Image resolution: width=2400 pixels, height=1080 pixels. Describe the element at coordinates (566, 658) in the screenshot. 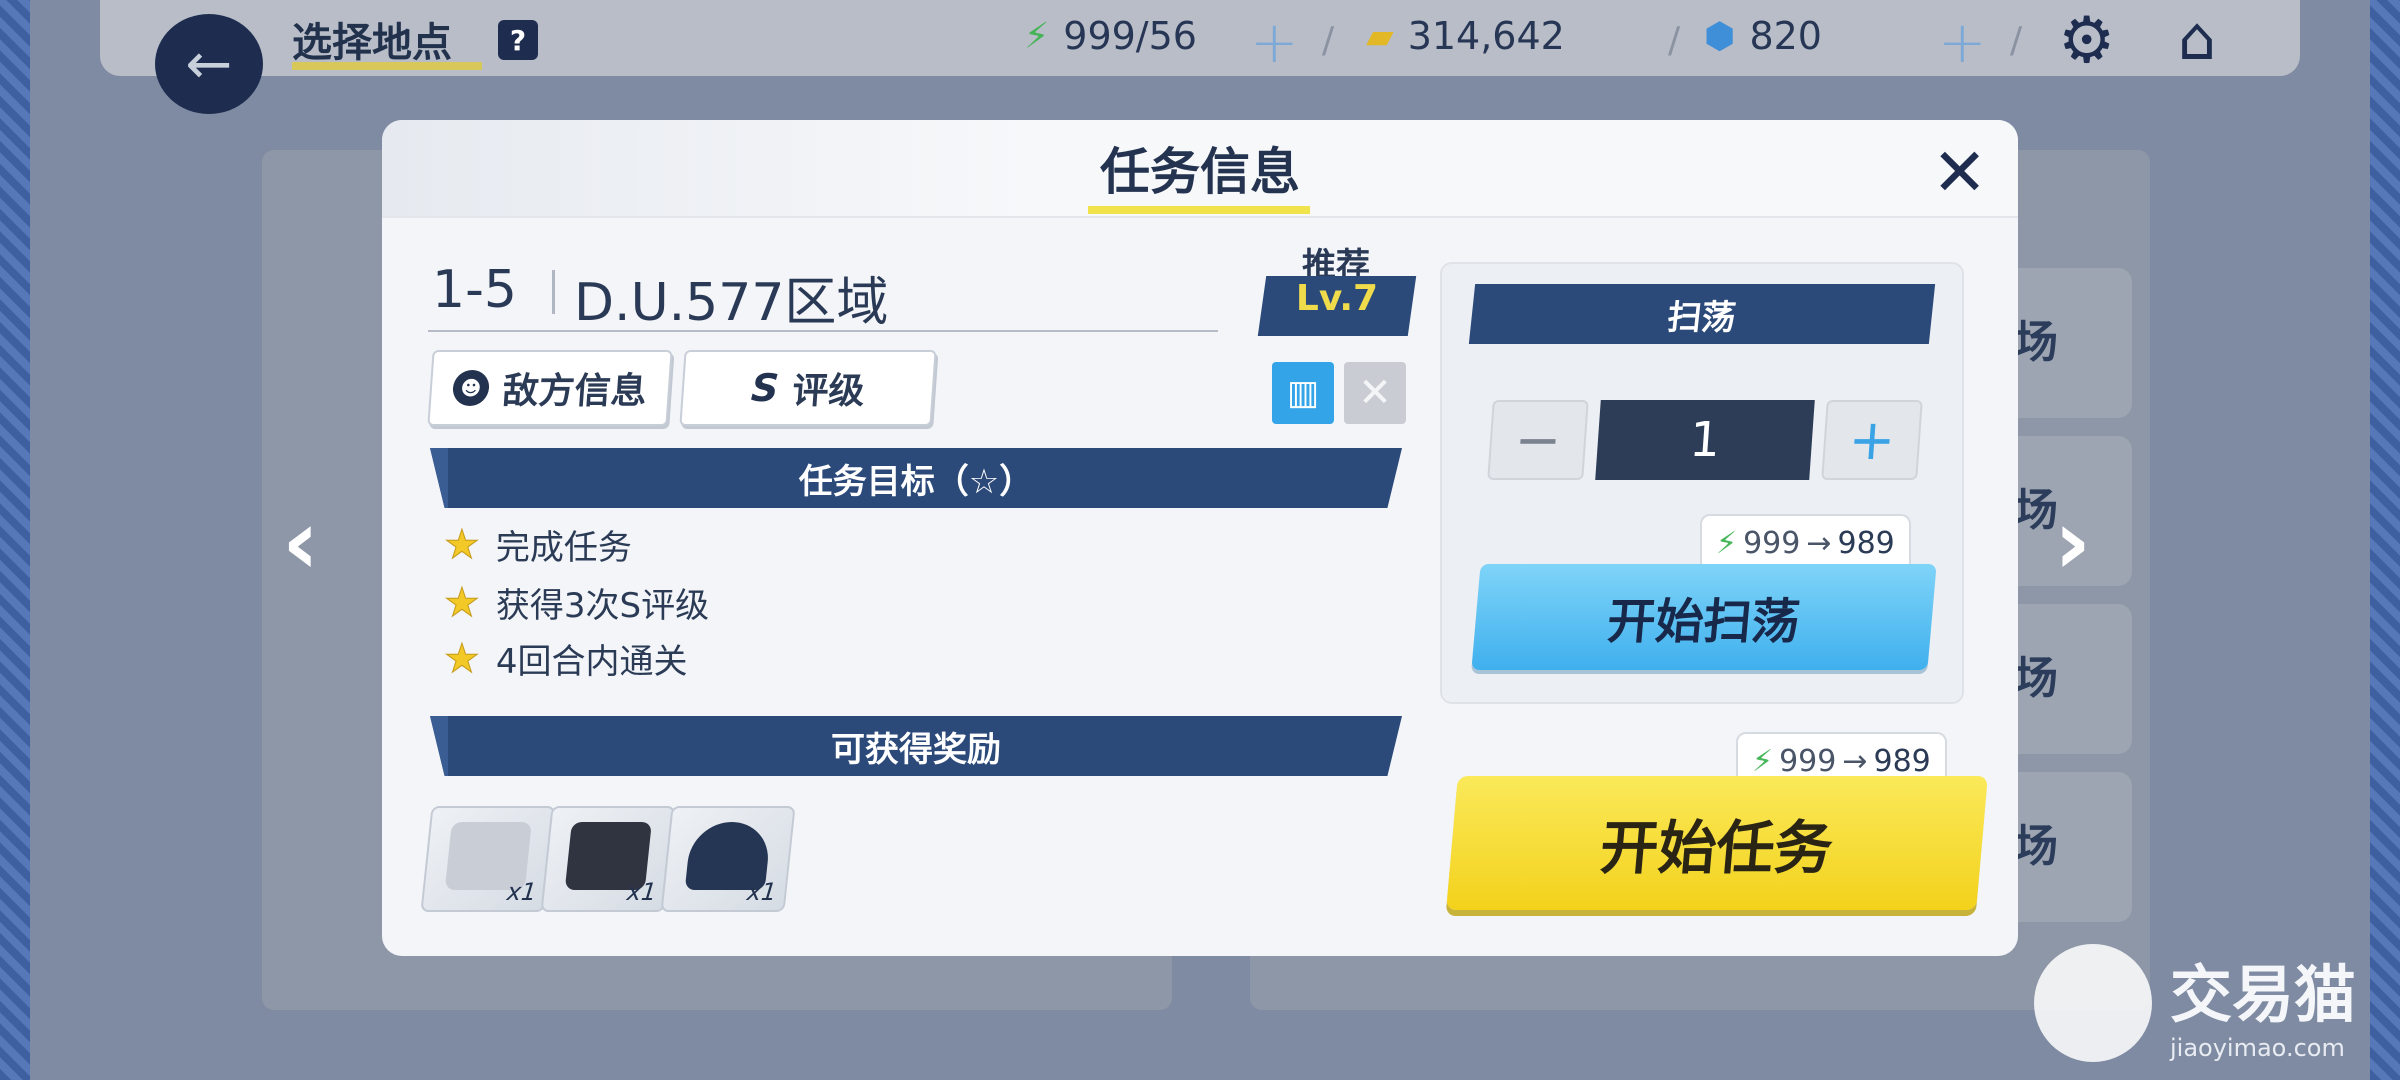

I see `objective-item: ★ 4回合内通关` at that location.